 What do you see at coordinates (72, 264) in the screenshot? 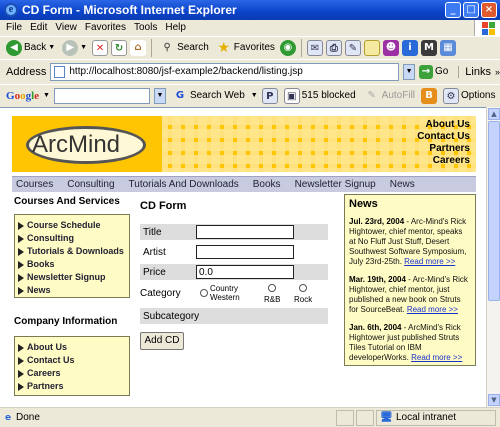
I see `sidebar-item-books: Books` at bounding box center [72, 264].